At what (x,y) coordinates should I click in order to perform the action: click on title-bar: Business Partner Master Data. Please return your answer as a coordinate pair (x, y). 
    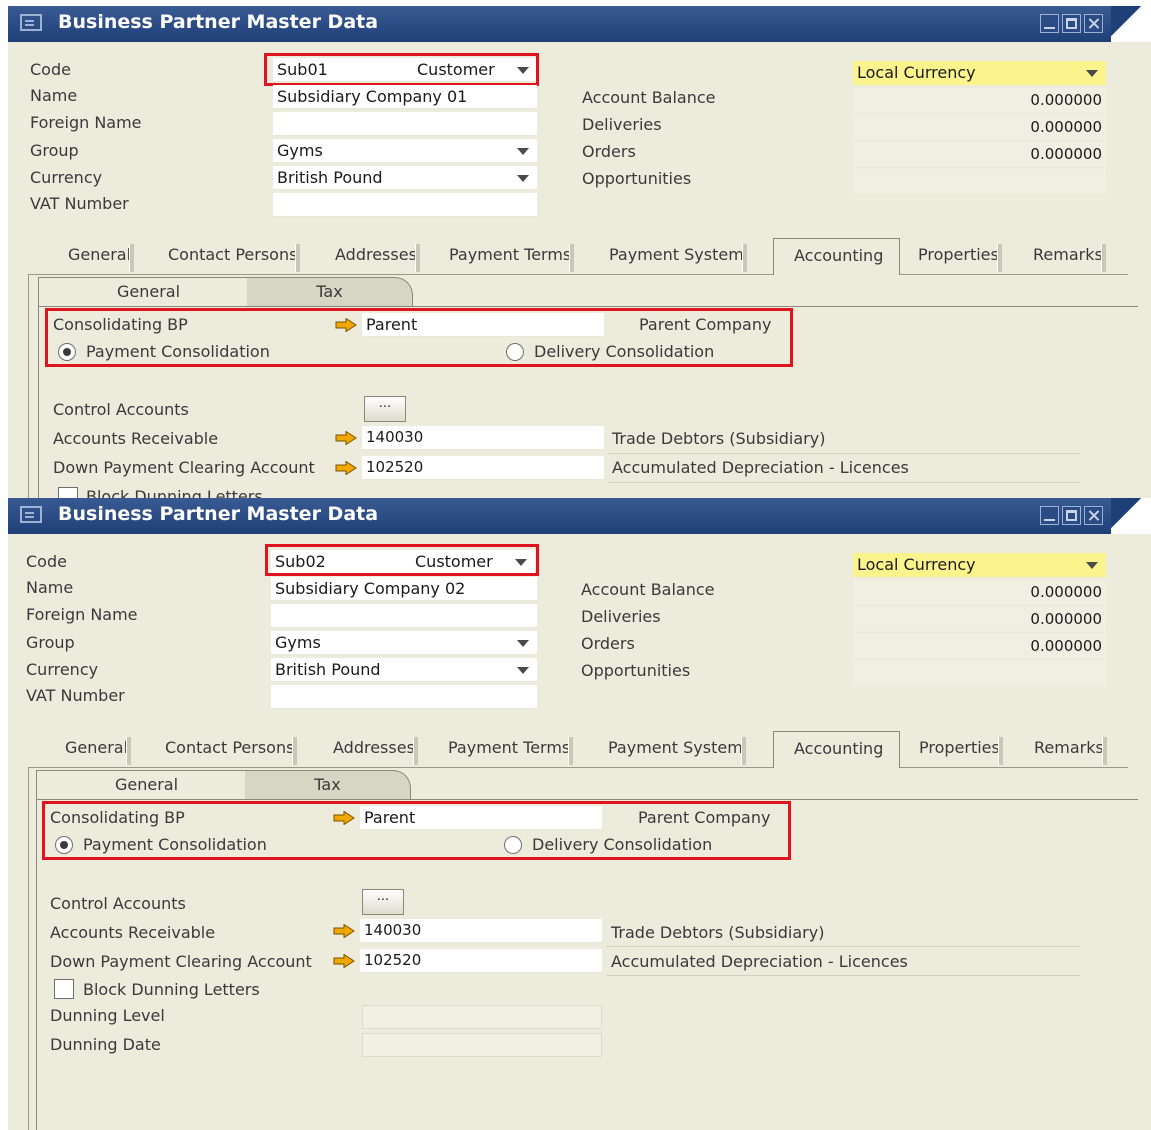
    Looking at the image, I should click on (579, 24).